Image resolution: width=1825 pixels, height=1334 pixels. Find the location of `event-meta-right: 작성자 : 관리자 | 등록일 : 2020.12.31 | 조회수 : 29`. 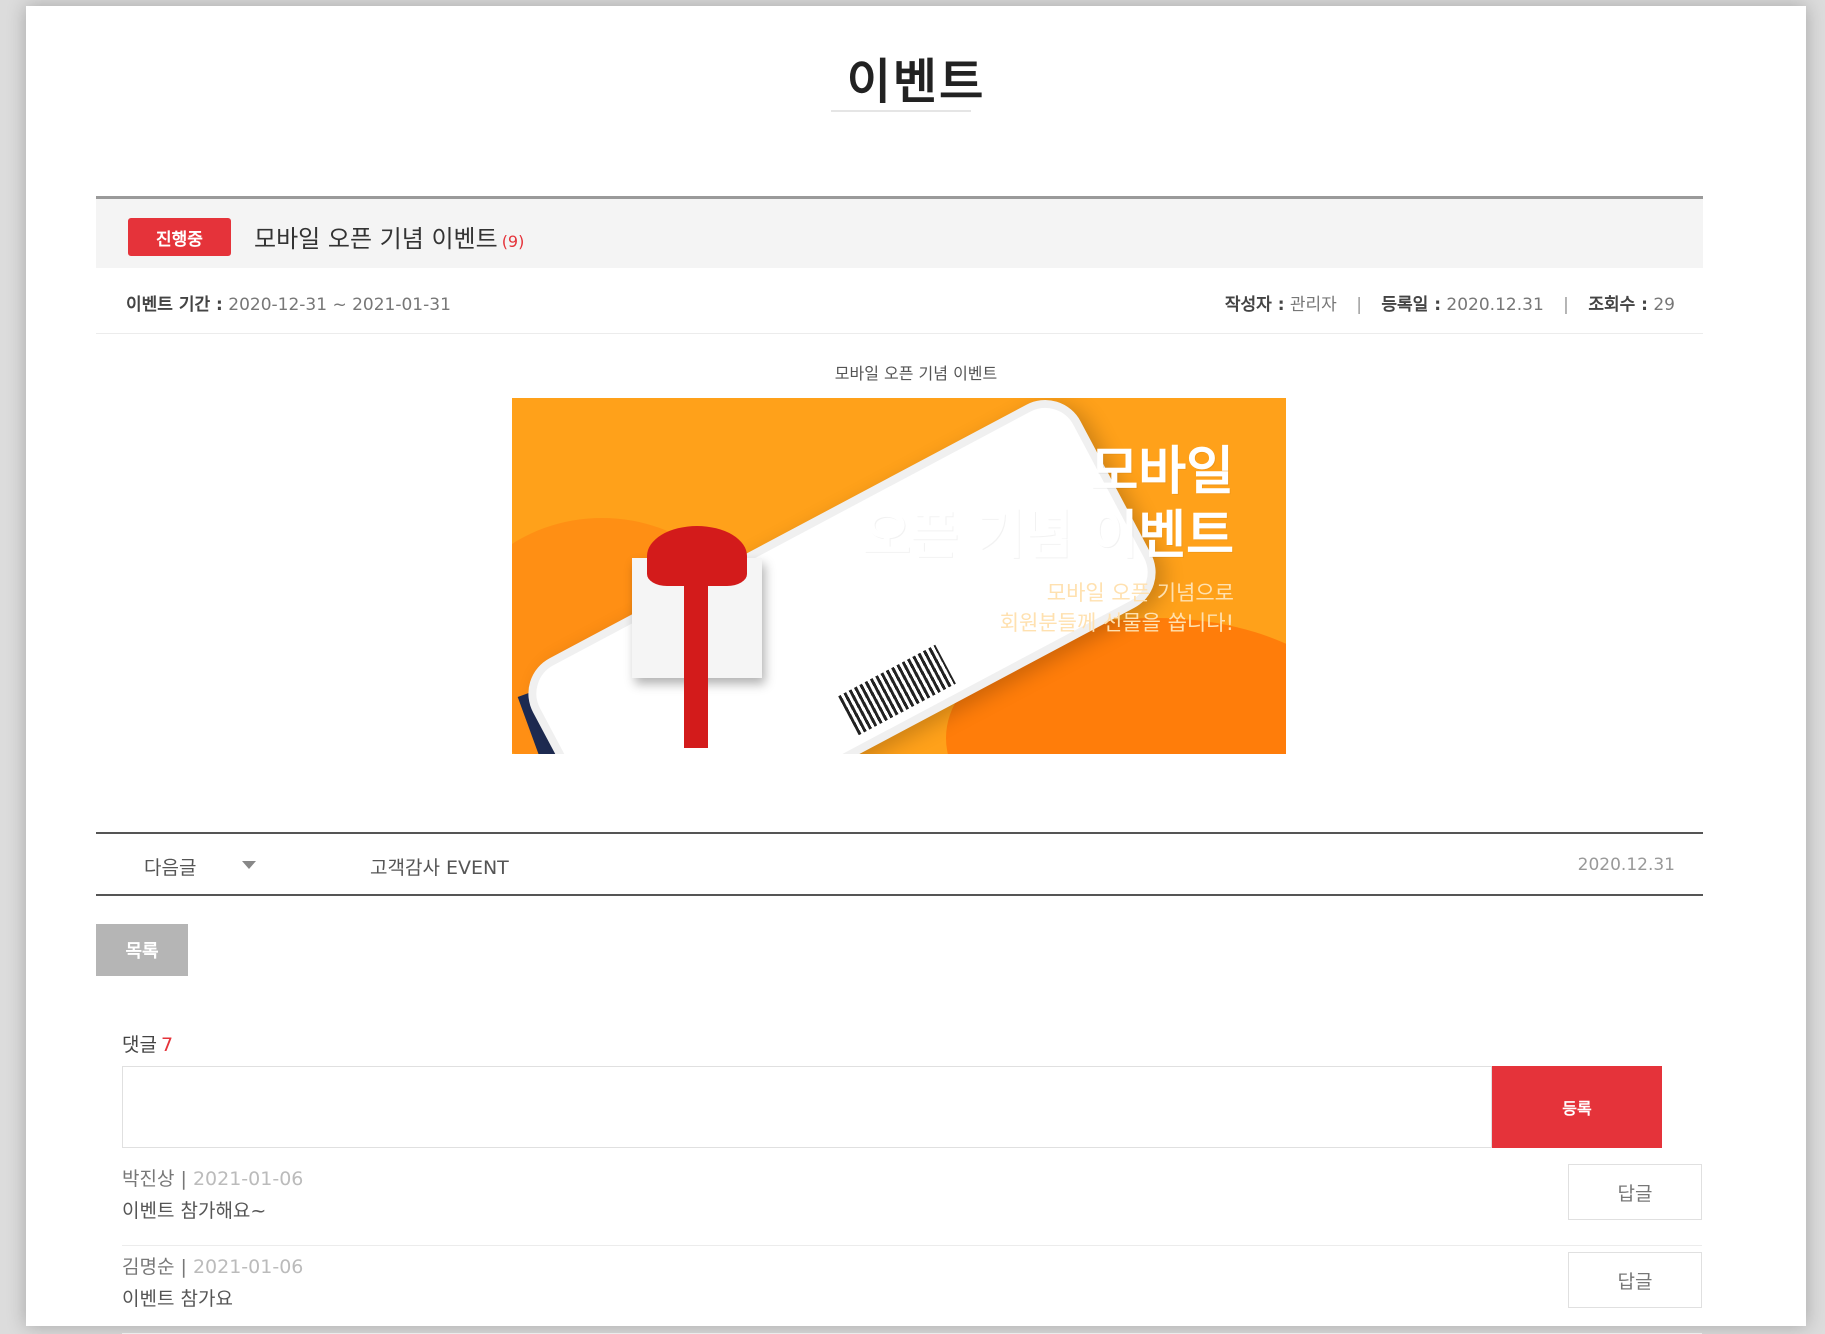

event-meta-right: 작성자 : 관리자 | 등록일 : 2020.12.31 | 조회수 : 29 is located at coordinates (1450, 302).